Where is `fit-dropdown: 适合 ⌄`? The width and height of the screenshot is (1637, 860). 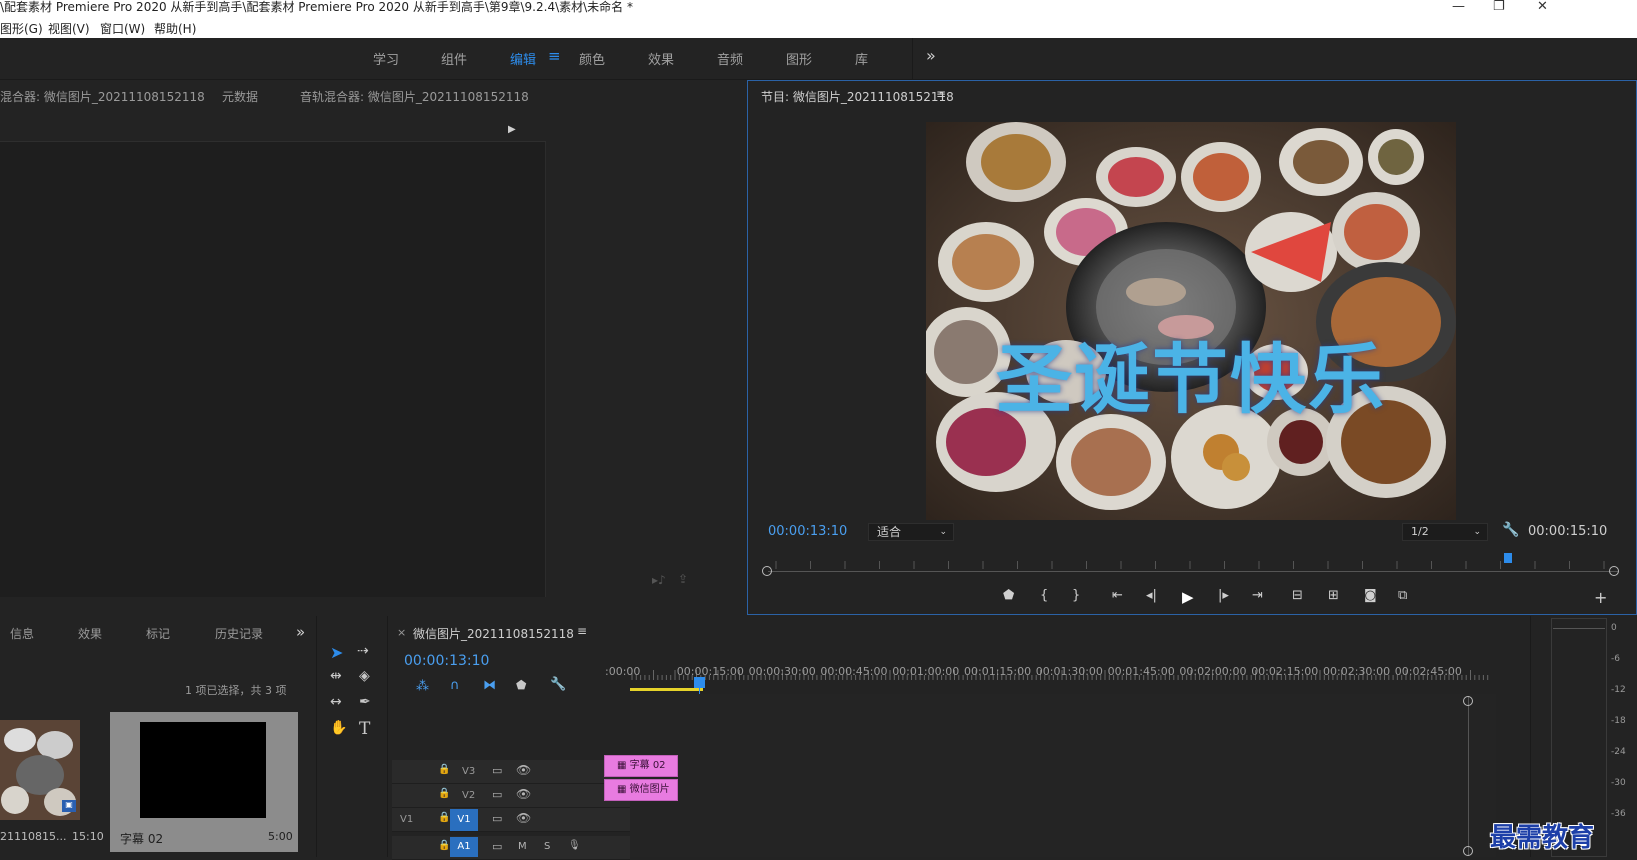 fit-dropdown: 适合 ⌄ is located at coordinates (911, 532).